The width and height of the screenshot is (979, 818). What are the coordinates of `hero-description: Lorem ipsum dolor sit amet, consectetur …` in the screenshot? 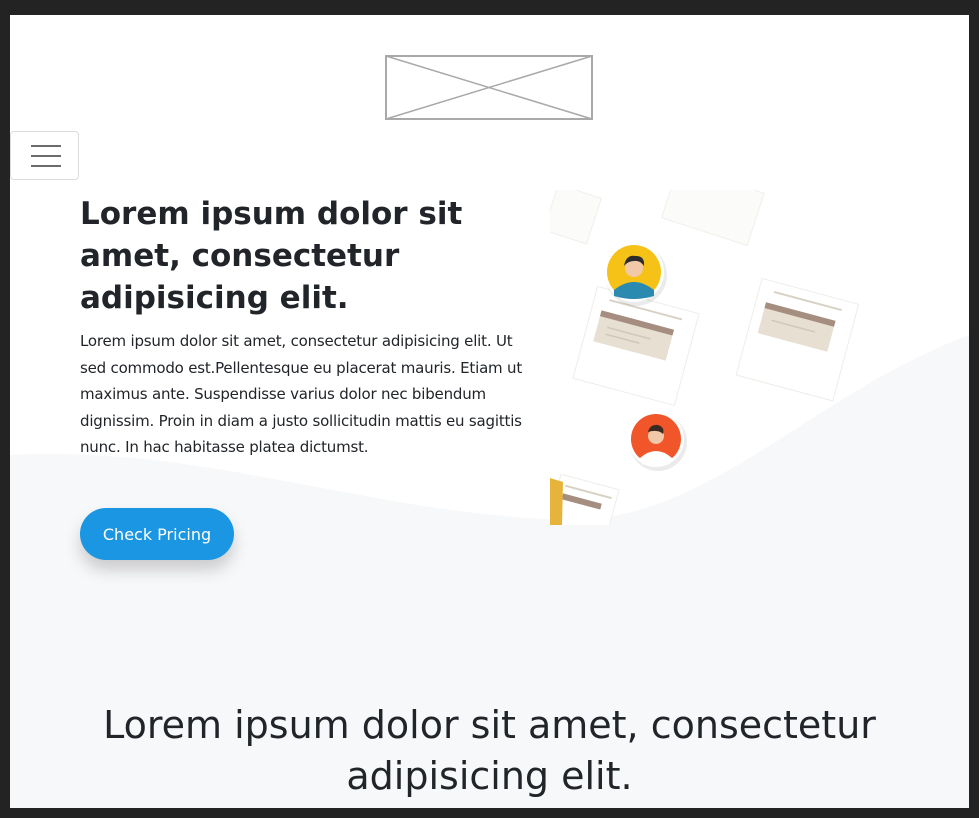 It's located at (301, 394).